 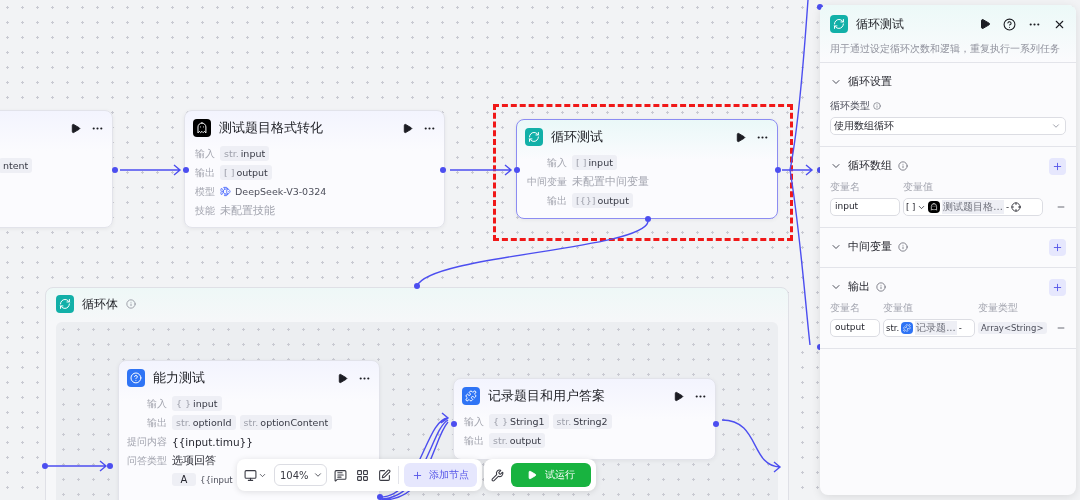 What do you see at coordinates (247, 210) in the screenshot?
I see `placeholder-text: 未配置技能` at bounding box center [247, 210].